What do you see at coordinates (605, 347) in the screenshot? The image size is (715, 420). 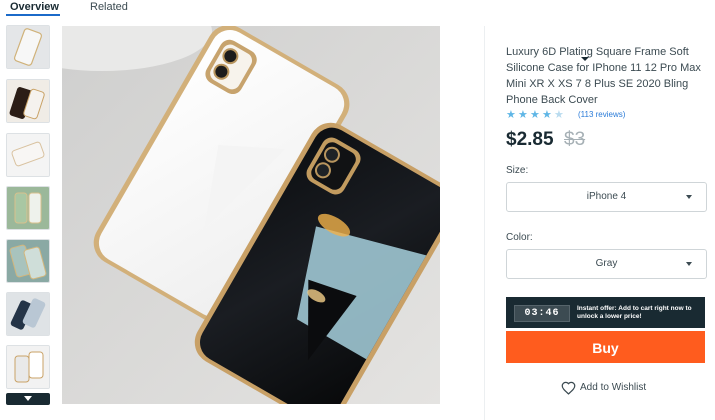 I see `buy-button: Buy` at bounding box center [605, 347].